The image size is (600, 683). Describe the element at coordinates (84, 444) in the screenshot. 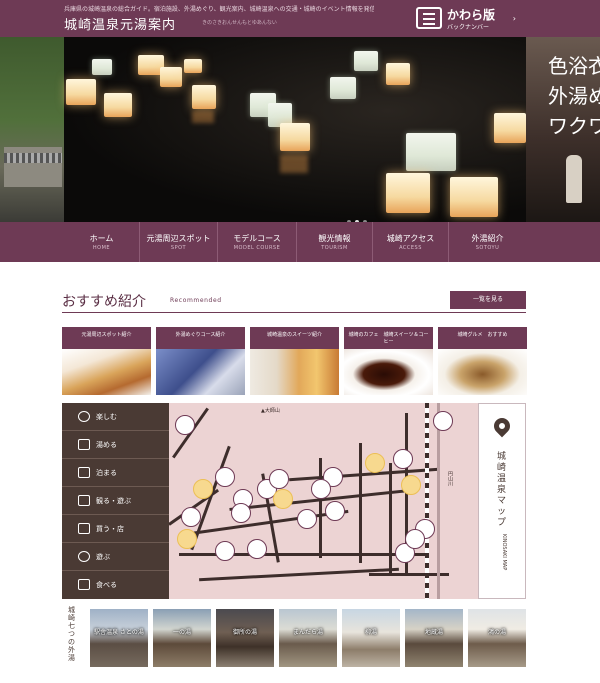

I see `onsen-icon` at that location.